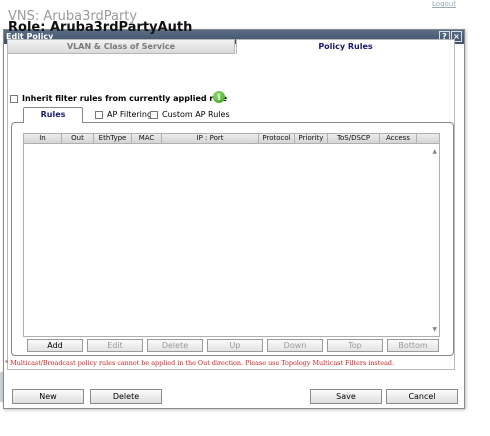 This screenshot has height=436, width=490. What do you see at coordinates (78, 138) in the screenshot?
I see `column-header-out: Out` at bounding box center [78, 138].